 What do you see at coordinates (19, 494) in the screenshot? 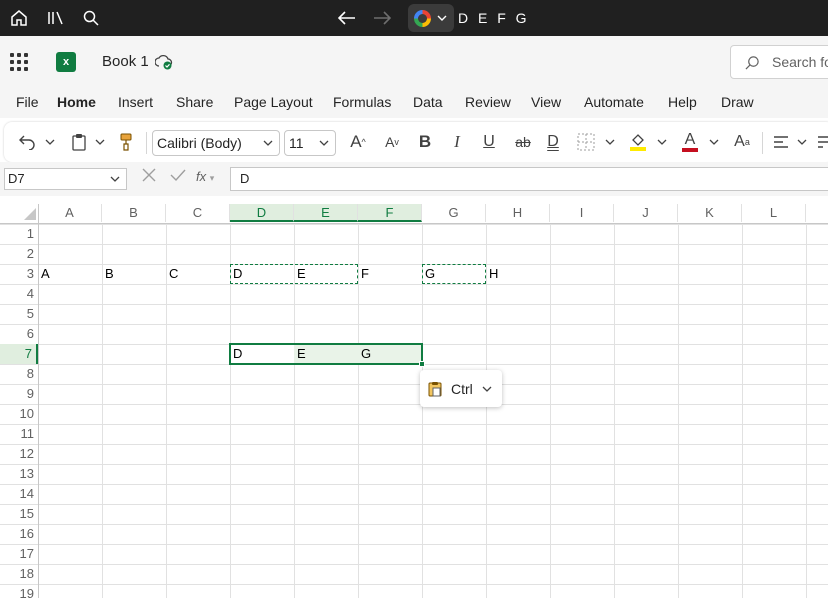
I see `row-header-14: 14` at bounding box center [19, 494].